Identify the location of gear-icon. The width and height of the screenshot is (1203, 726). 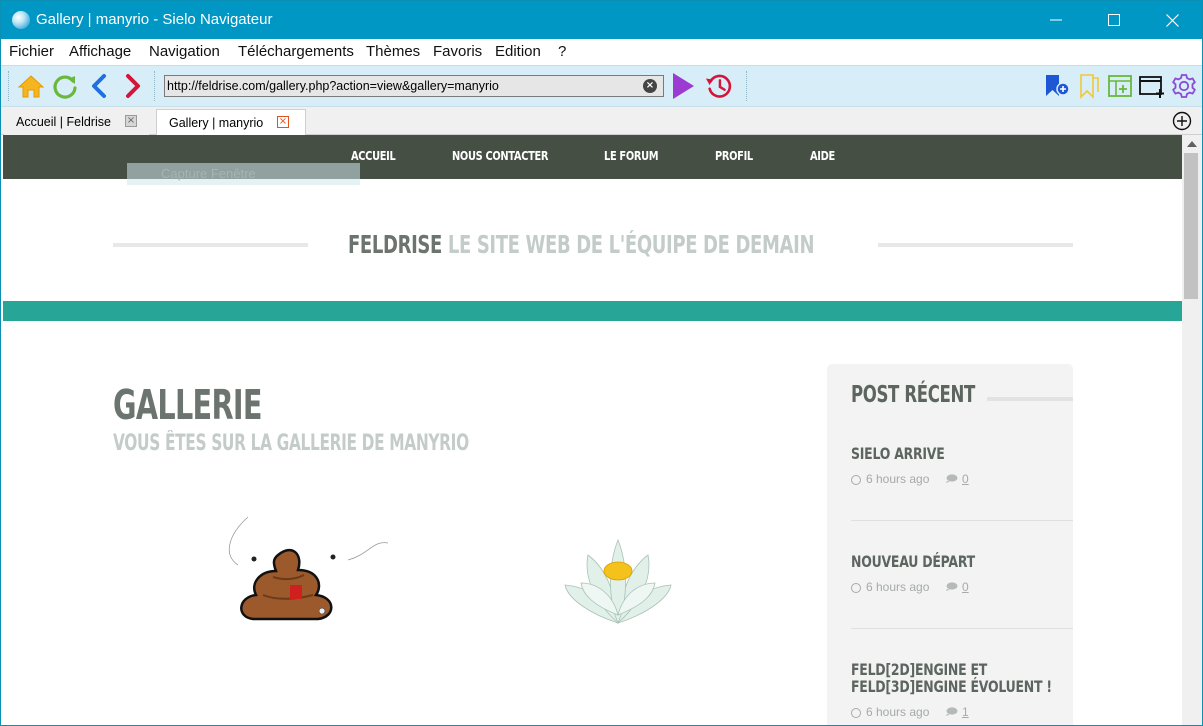
(1184, 86).